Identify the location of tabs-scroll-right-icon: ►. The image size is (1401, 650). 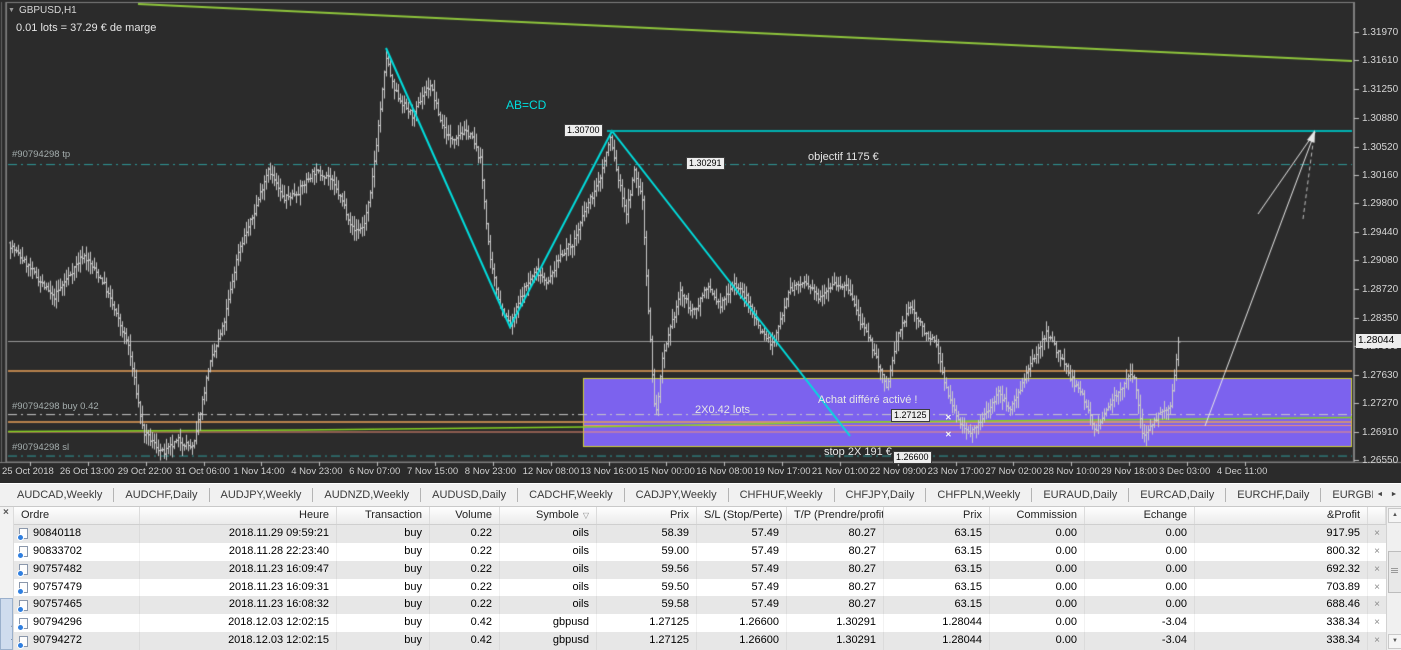
(1394, 495).